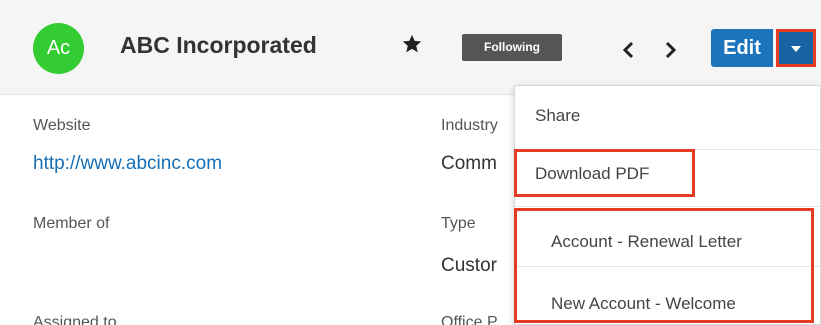 The image size is (821, 325). I want to click on type-value: Custor, so click(469, 265).